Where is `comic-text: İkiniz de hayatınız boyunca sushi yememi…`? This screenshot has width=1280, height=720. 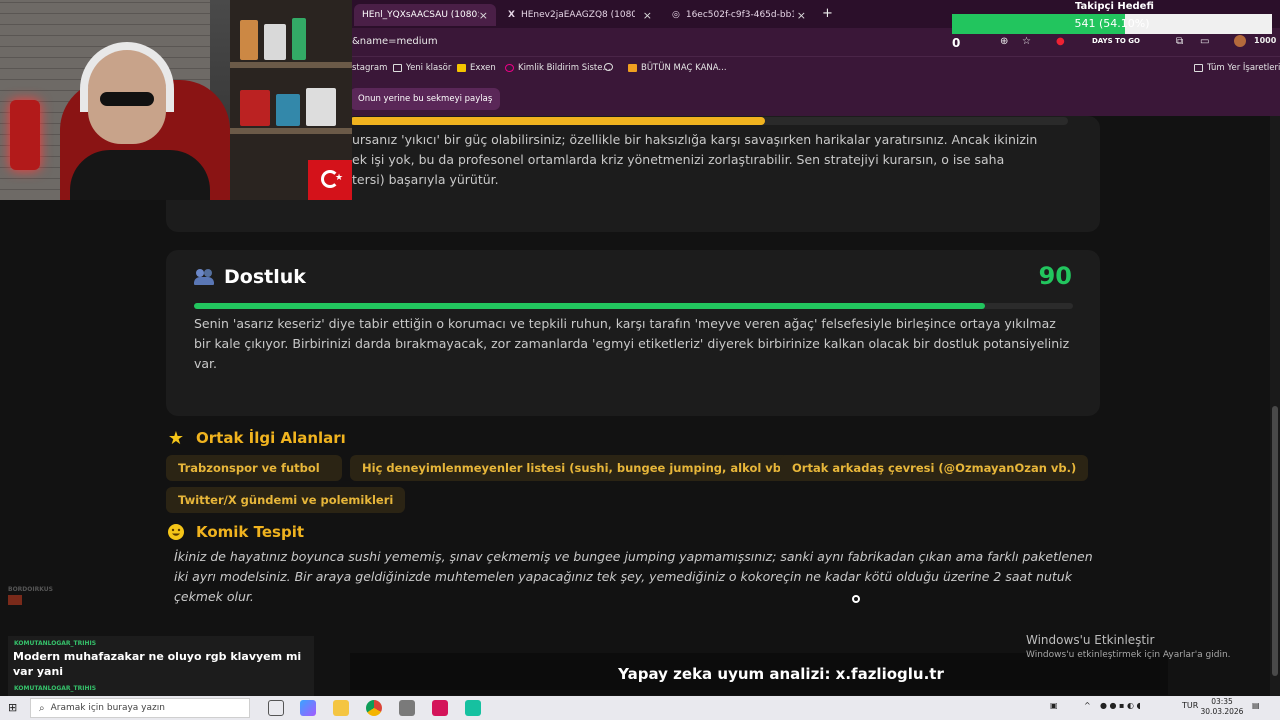
comic-text: İkiniz de hayatınız boyunca sushi yememi… is located at coordinates (633, 576).